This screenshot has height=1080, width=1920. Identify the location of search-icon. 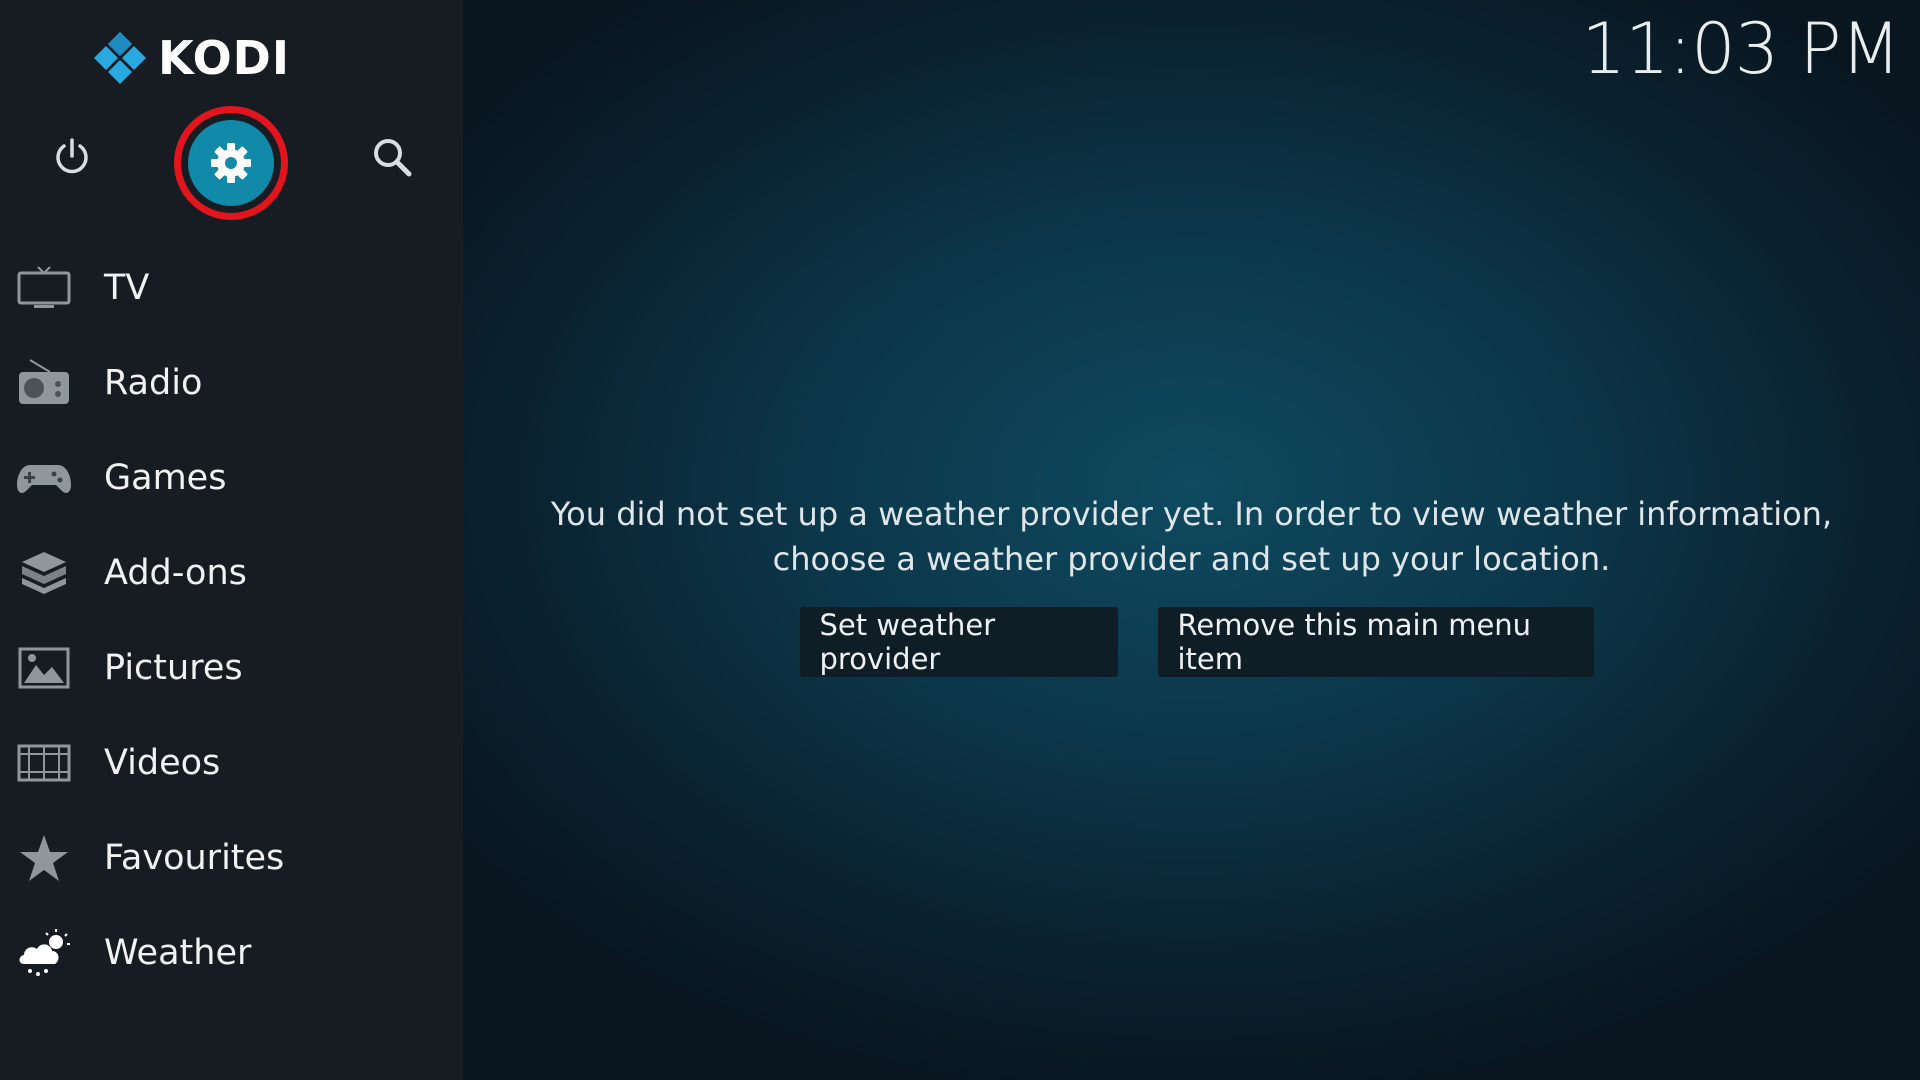
(393, 158).